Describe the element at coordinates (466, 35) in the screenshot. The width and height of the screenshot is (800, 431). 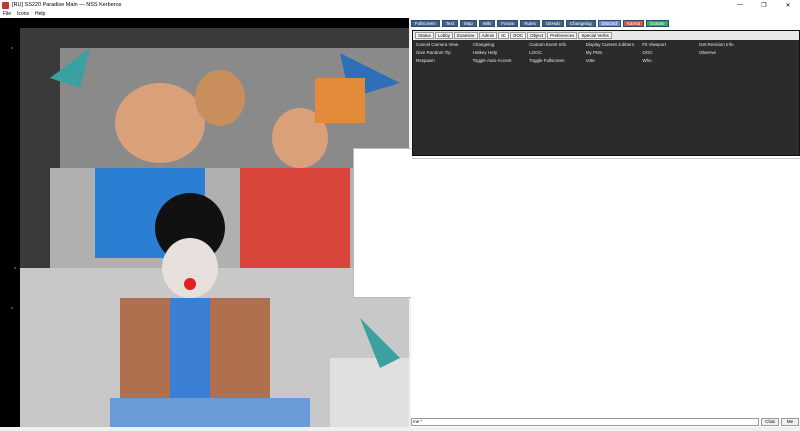
I see `tab-examine: Examine` at that location.